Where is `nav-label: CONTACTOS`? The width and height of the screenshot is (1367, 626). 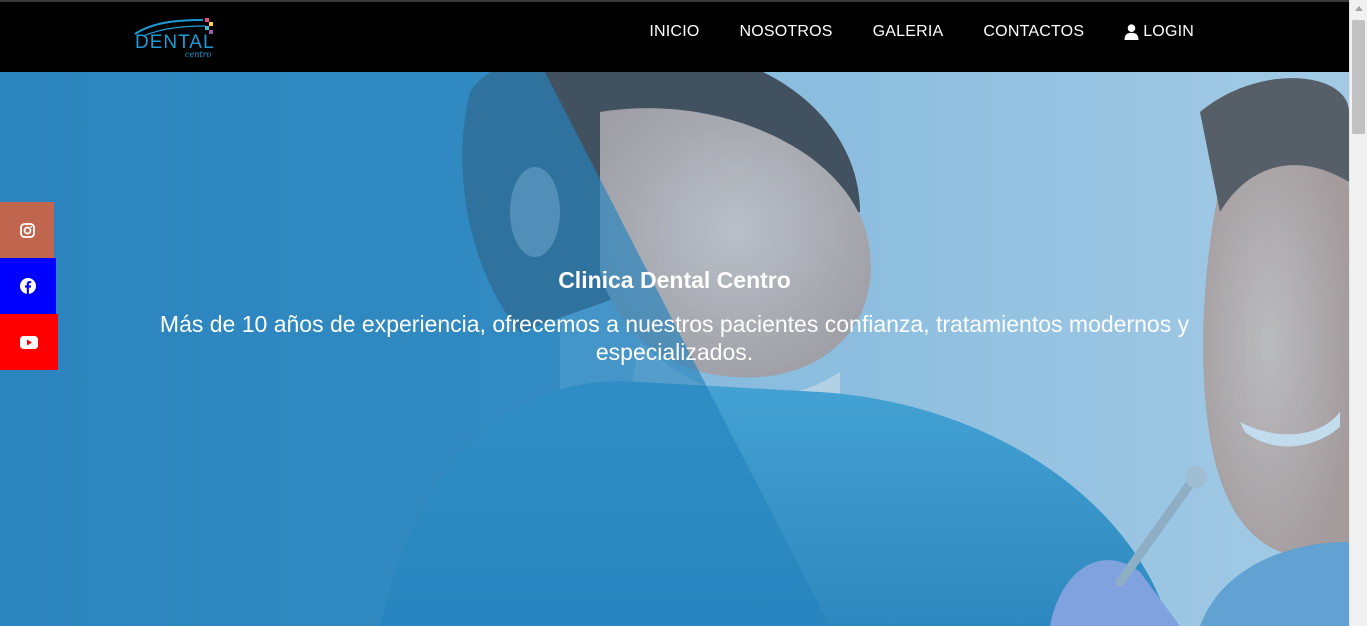 nav-label: CONTACTOS is located at coordinates (1034, 31).